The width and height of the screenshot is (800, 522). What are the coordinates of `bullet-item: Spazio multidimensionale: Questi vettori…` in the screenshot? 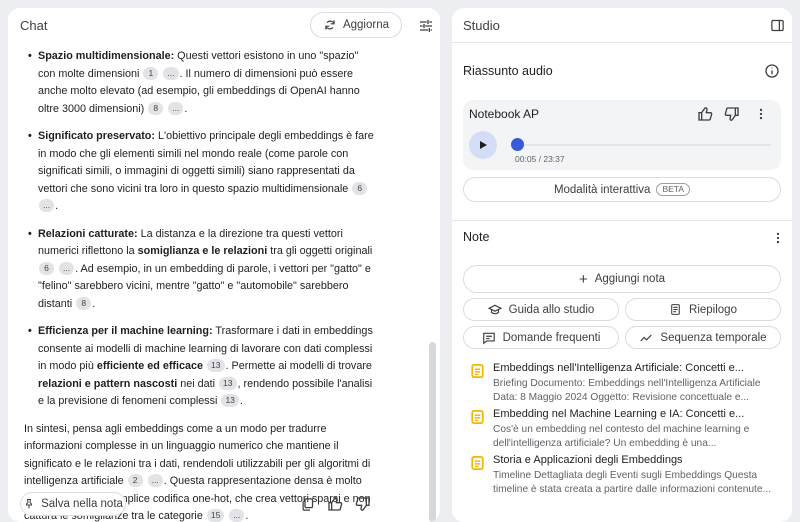 It's located at (200, 83).